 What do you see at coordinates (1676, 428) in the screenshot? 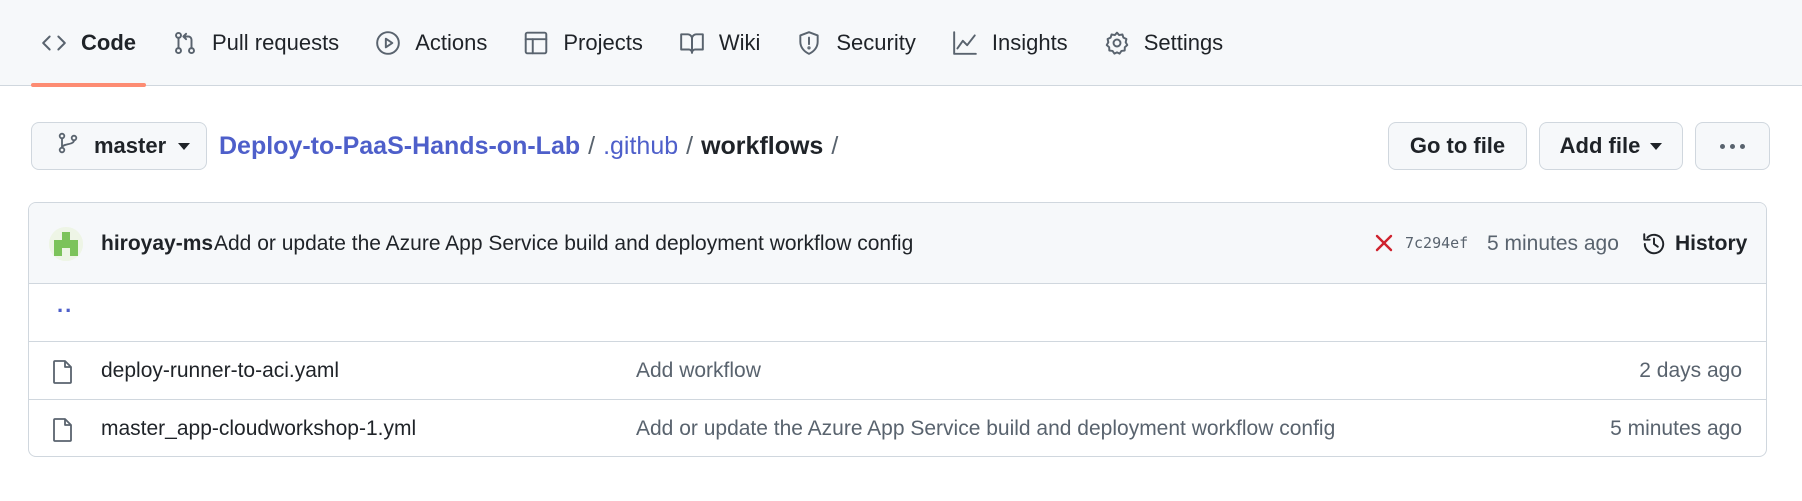
I see `file-commit-time: 5 minutes ago` at bounding box center [1676, 428].